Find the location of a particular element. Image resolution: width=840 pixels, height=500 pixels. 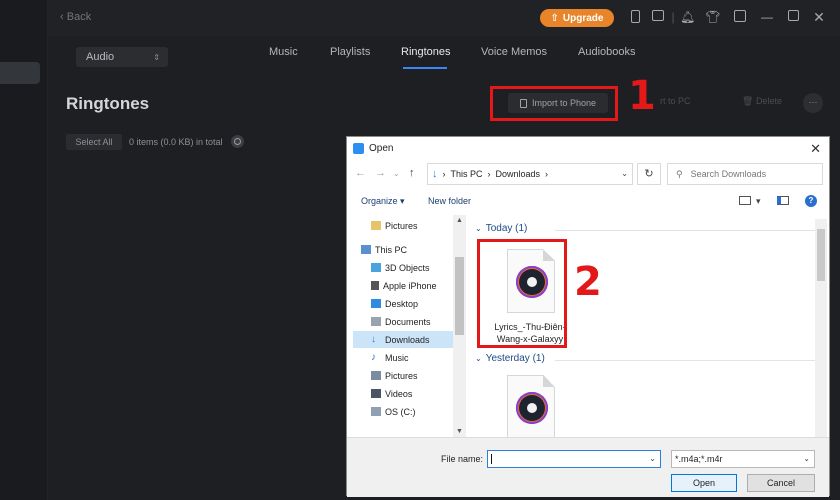

dialog-title-bar: Open is located at coordinates (588, 148).